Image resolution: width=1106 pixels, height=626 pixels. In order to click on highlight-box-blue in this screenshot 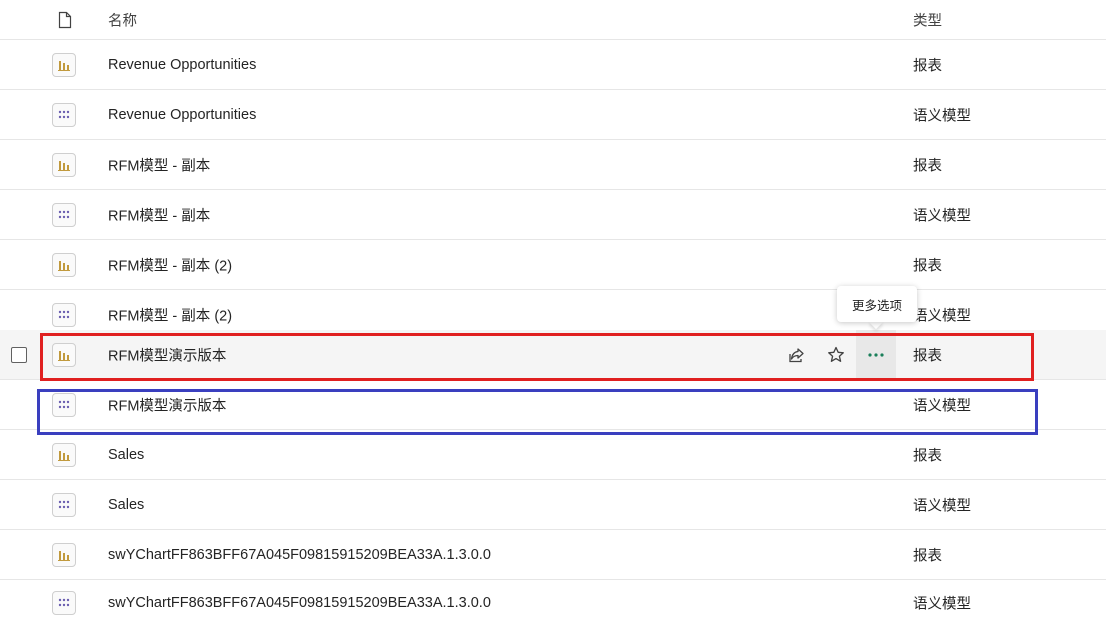, I will do `click(537, 412)`.